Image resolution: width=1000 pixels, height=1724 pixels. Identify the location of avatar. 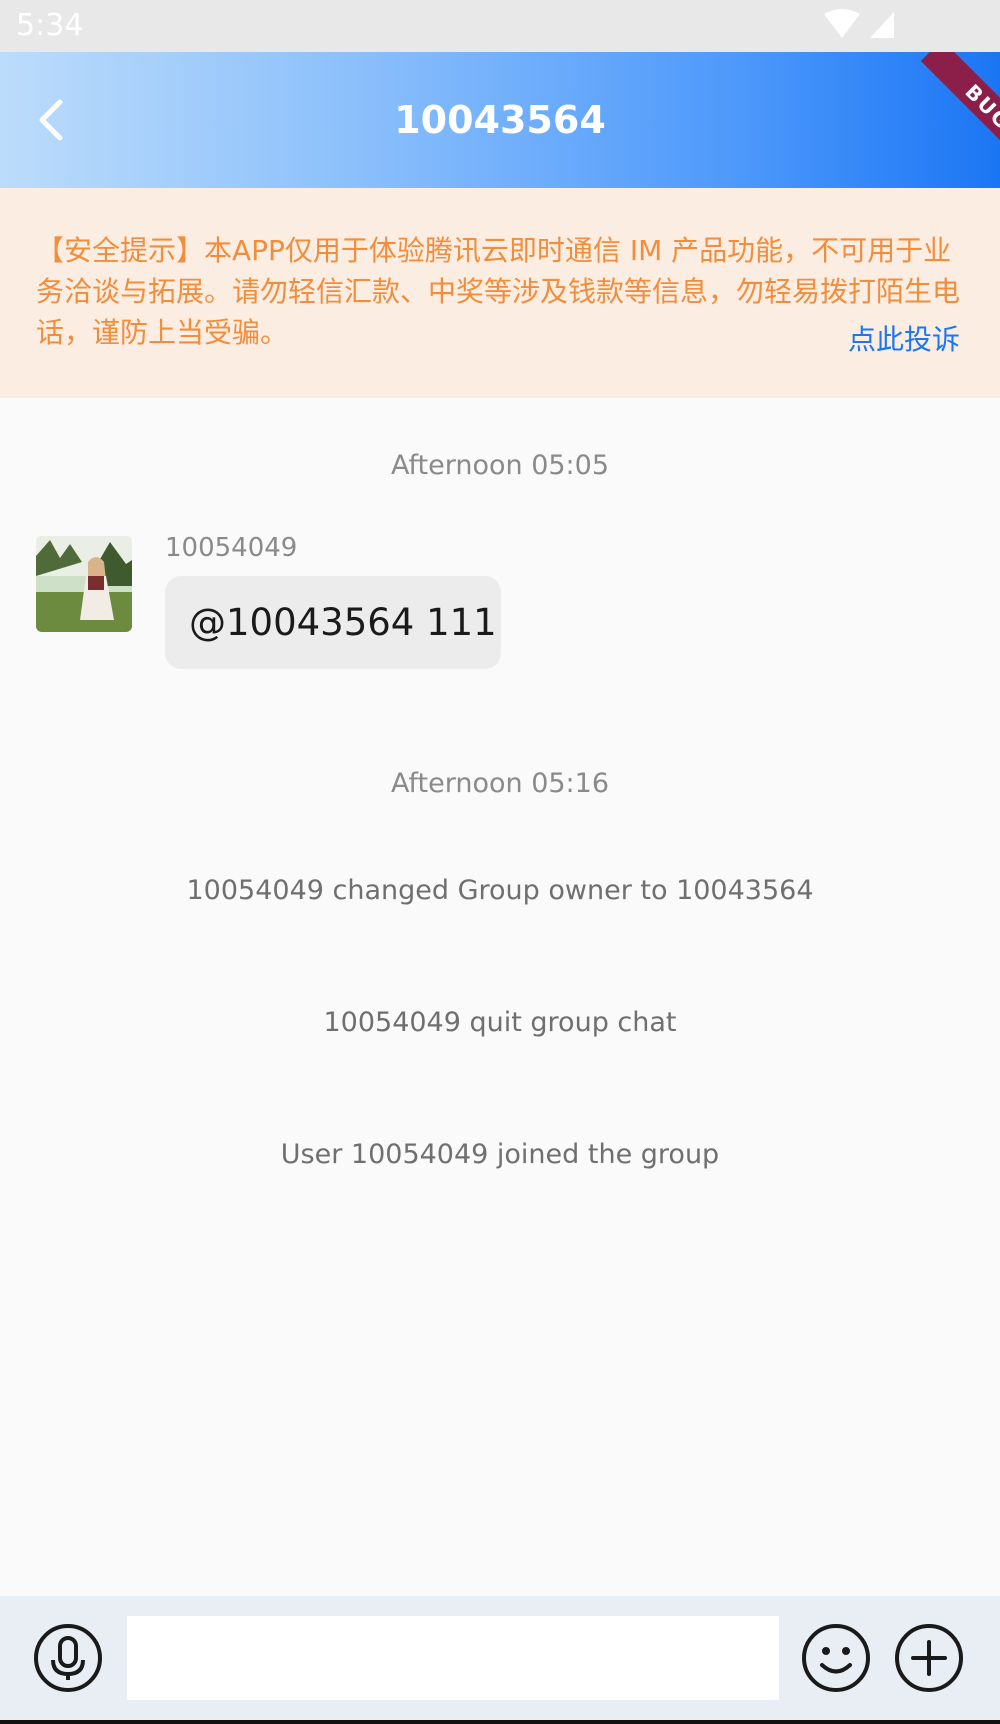
(84, 584).